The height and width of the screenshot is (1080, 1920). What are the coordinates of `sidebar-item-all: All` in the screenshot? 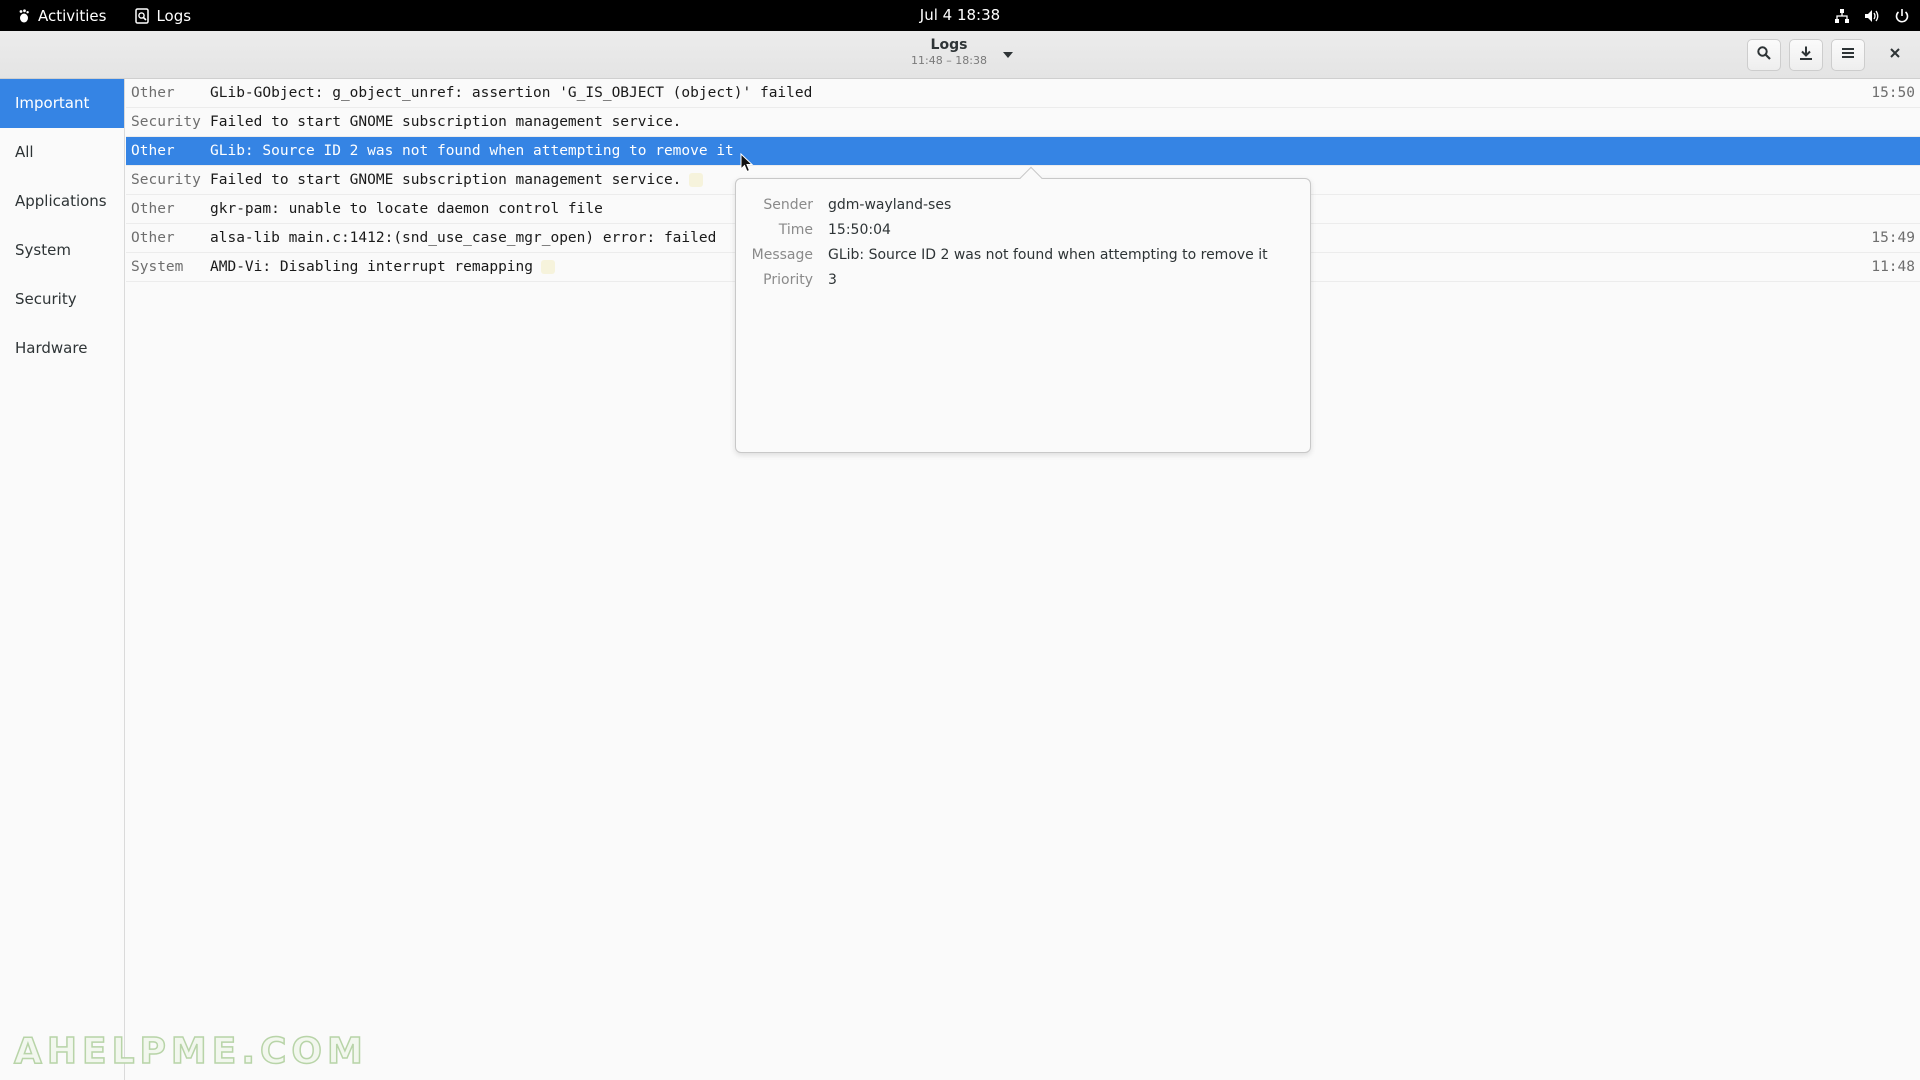 It's located at (62, 152).